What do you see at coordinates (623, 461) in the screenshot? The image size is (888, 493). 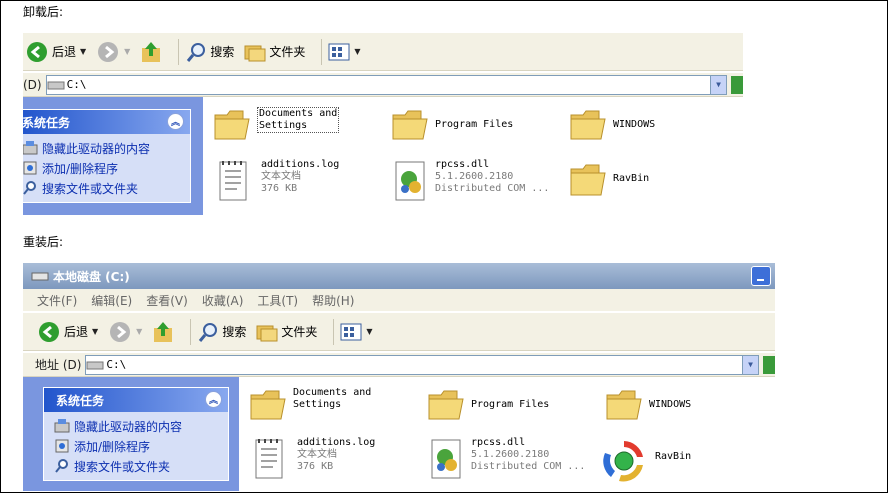 I see `recycle-antivirus-icon` at bounding box center [623, 461].